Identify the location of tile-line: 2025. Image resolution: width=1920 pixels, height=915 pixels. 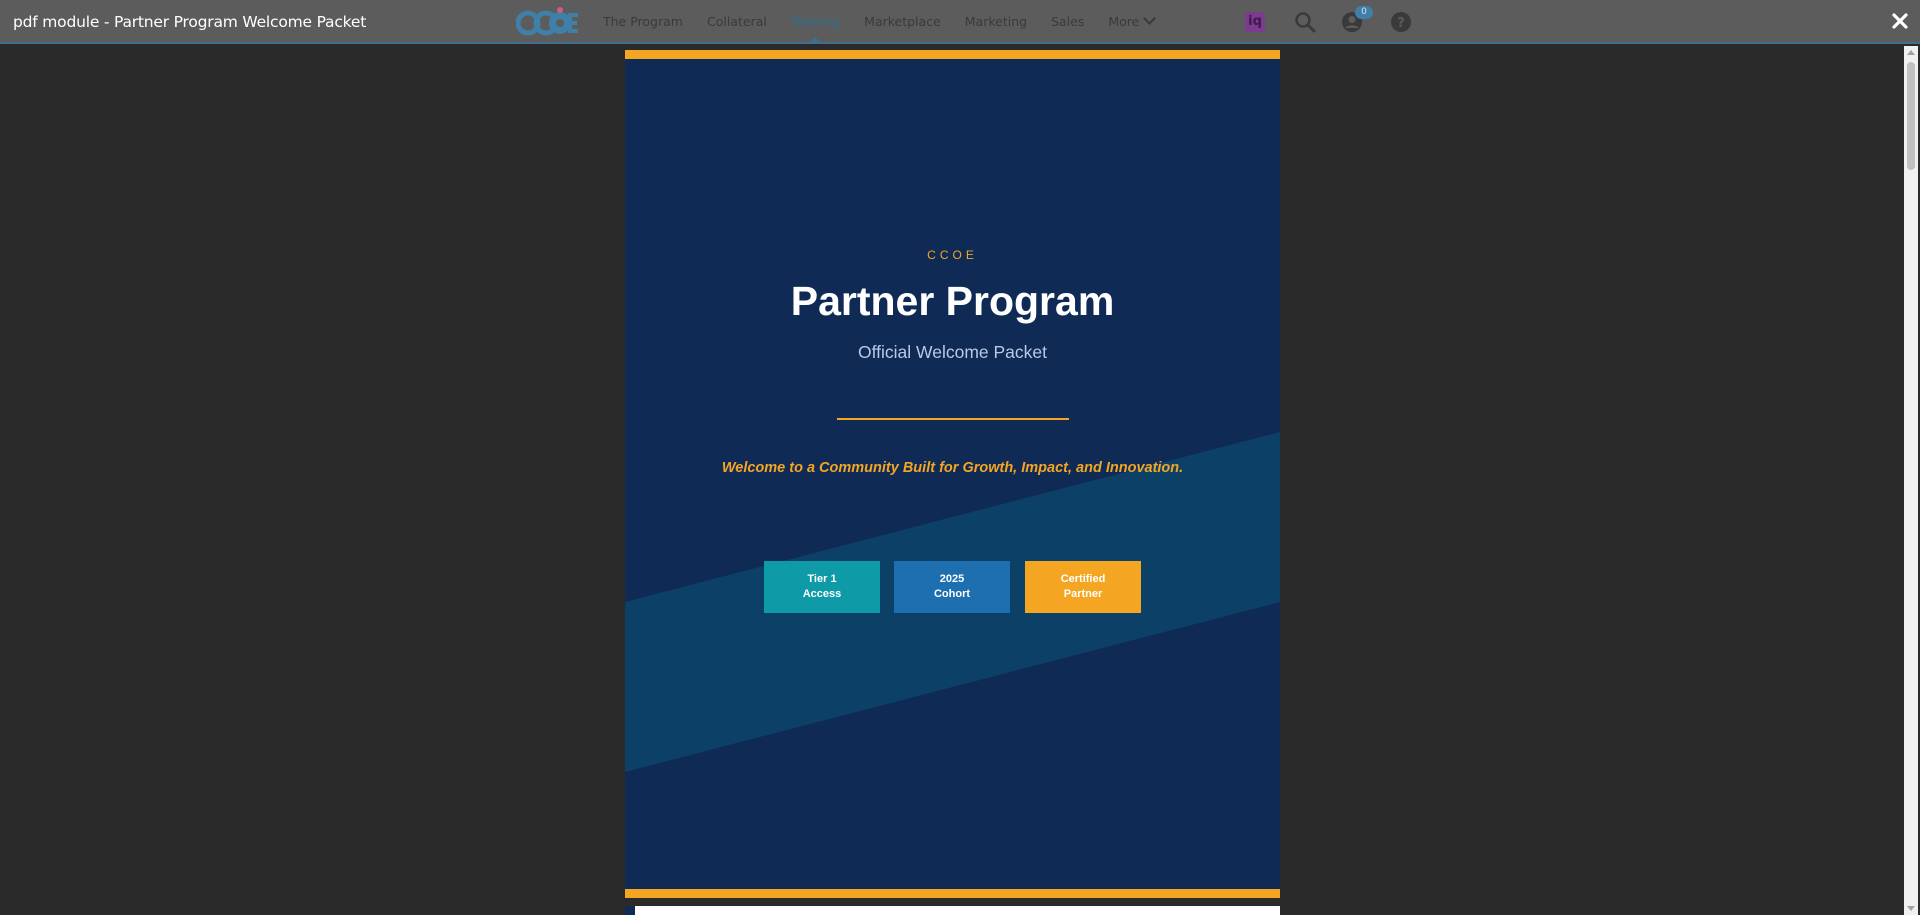
(952, 579).